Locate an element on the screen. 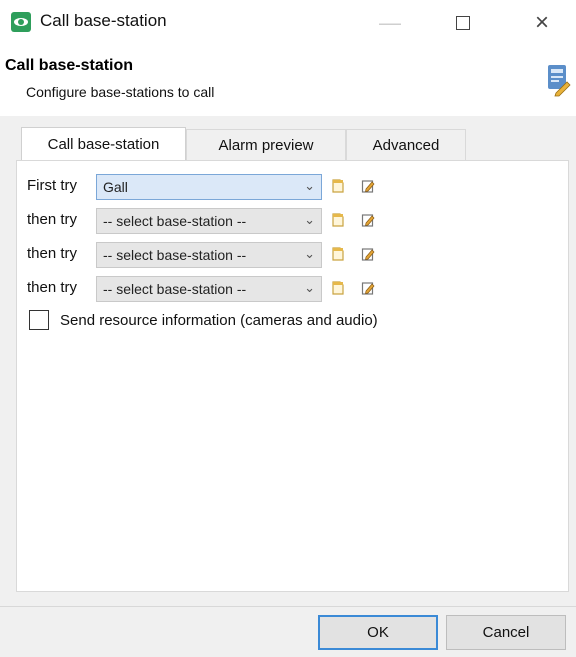 The height and width of the screenshot is (657, 576). maximize-button is located at coordinates (463, 23).